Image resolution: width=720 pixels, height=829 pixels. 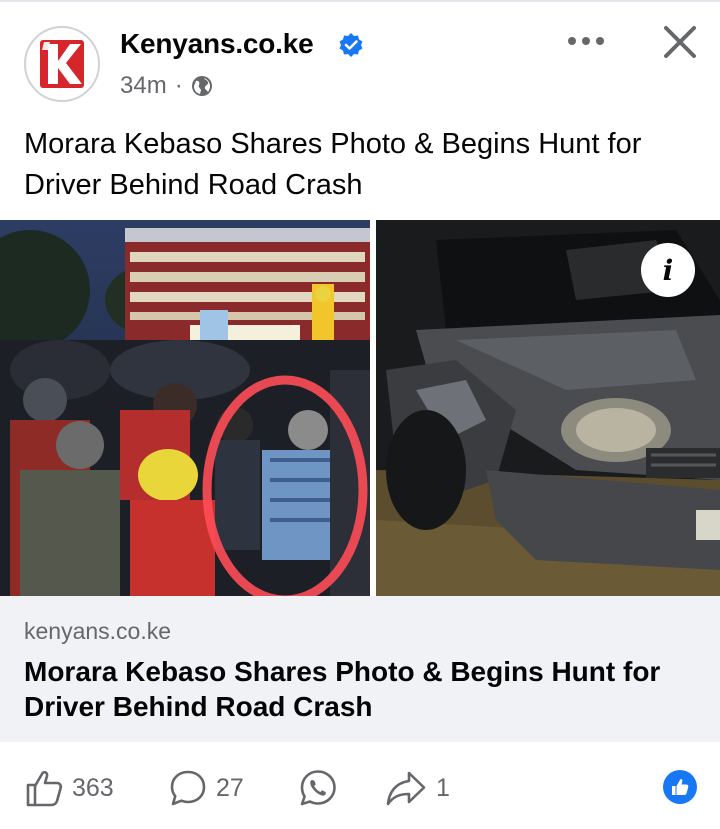 What do you see at coordinates (680, 42) in the screenshot?
I see `close-icon` at bounding box center [680, 42].